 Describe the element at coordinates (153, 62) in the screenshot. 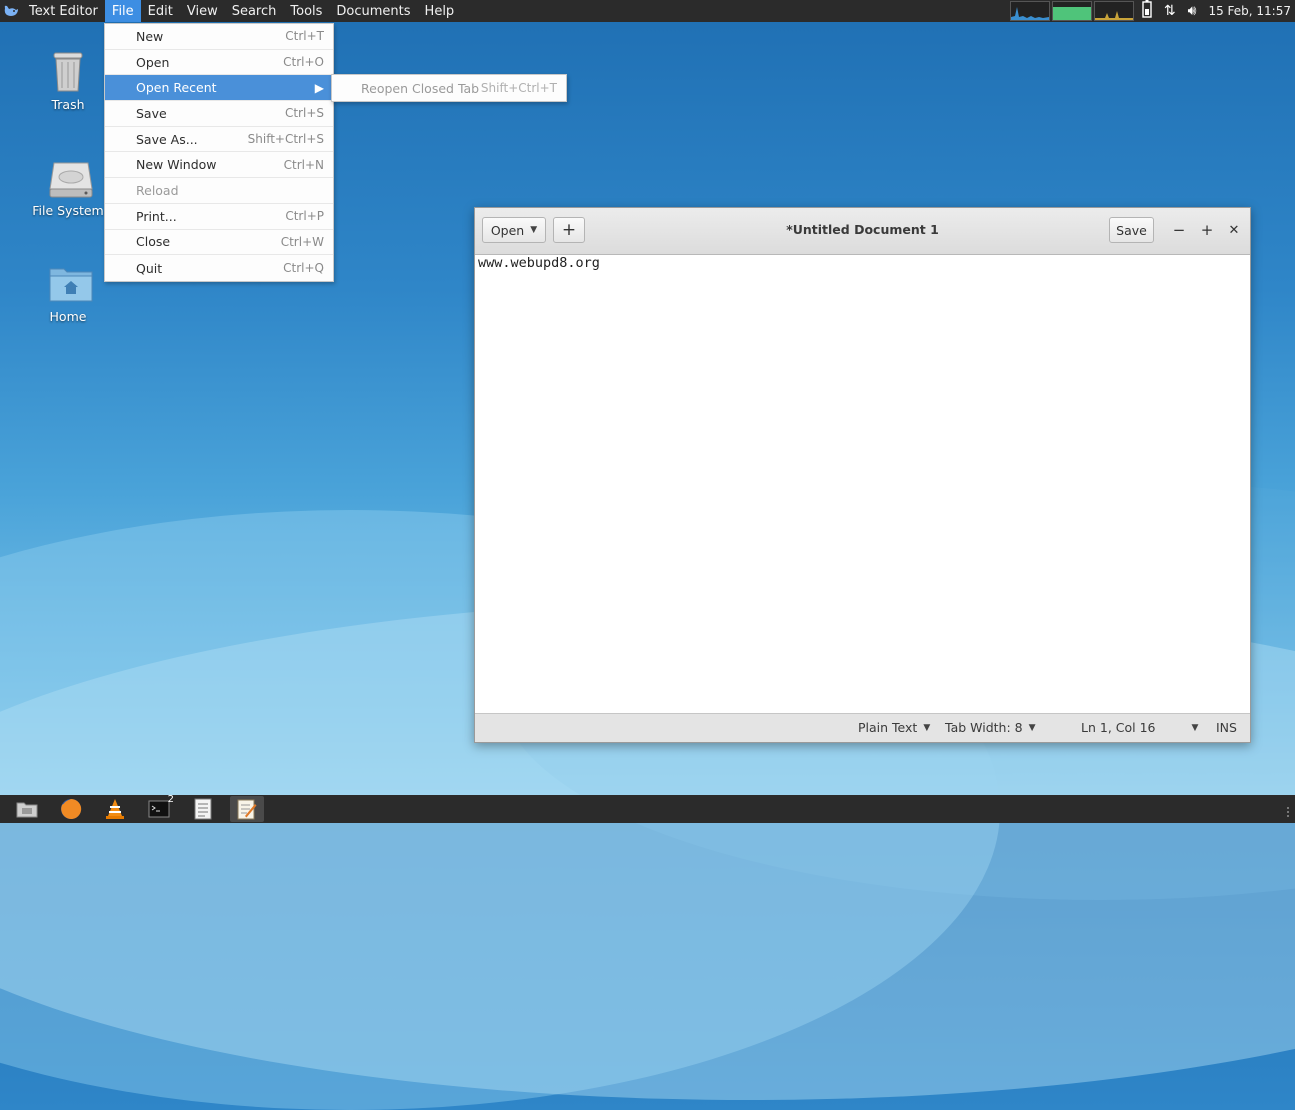

I see `menu-item-label: Open` at that location.